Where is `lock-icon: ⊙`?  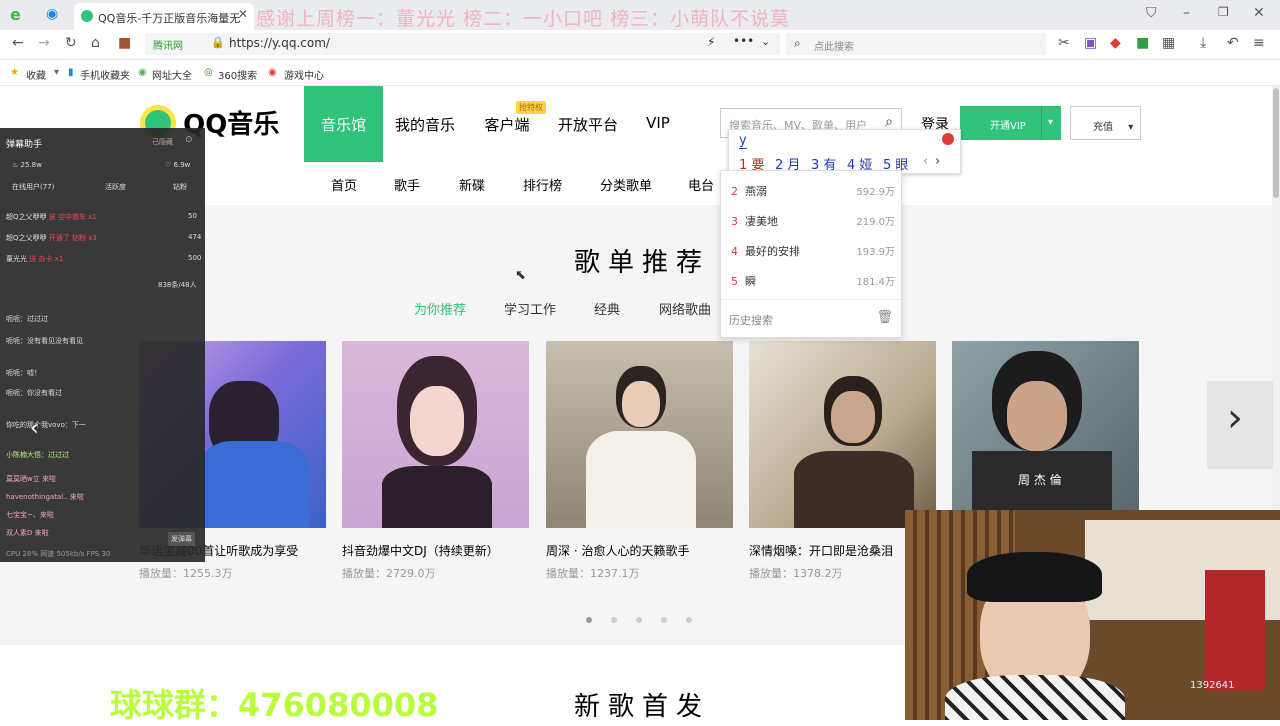 lock-icon: ⊙ is located at coordinates (189, 140).